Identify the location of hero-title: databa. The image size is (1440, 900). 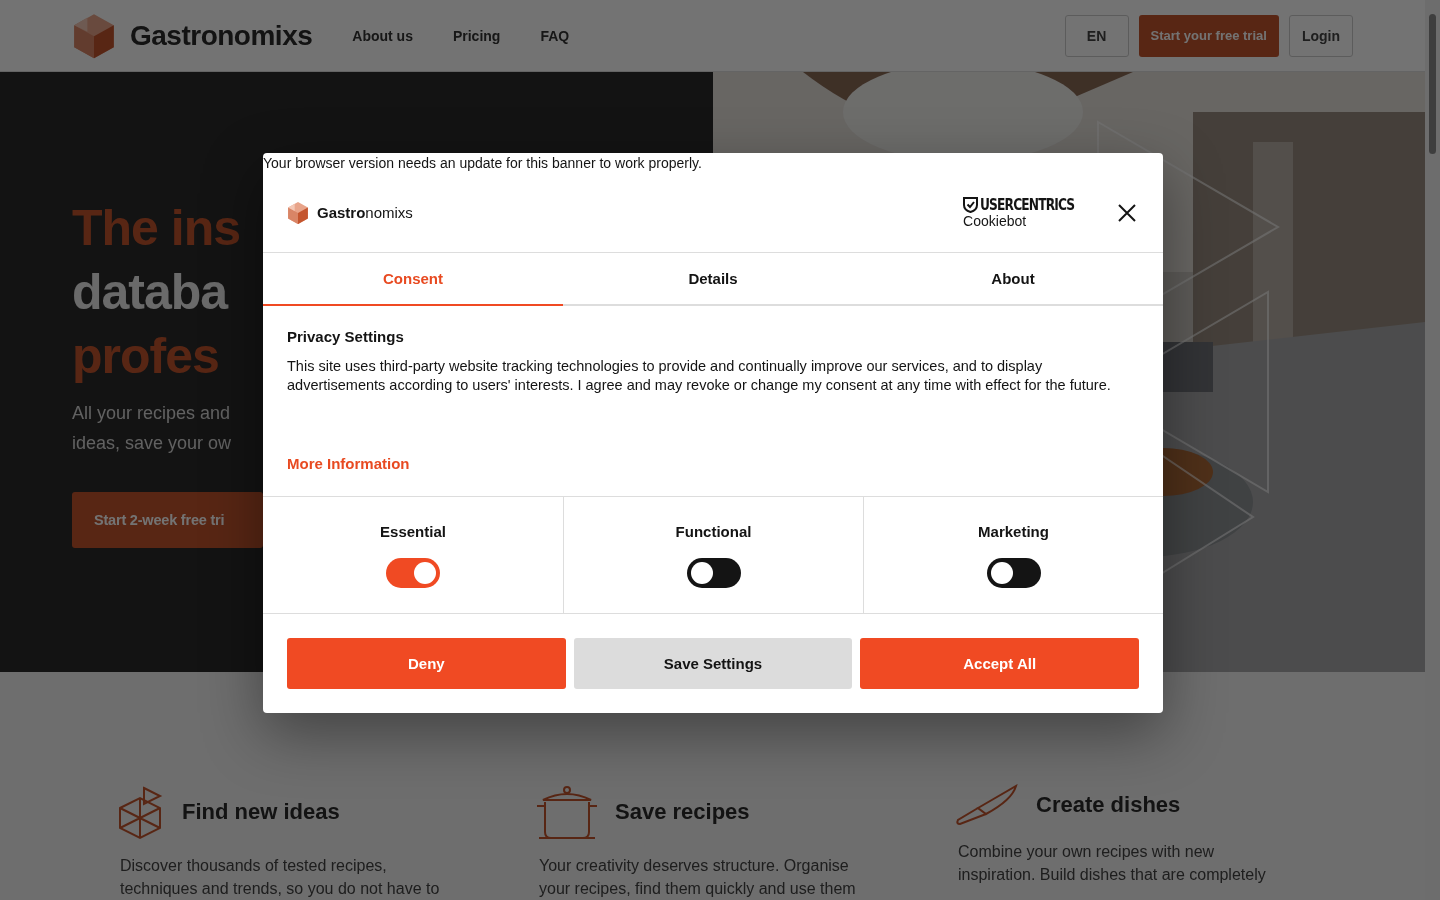
(150, 292).